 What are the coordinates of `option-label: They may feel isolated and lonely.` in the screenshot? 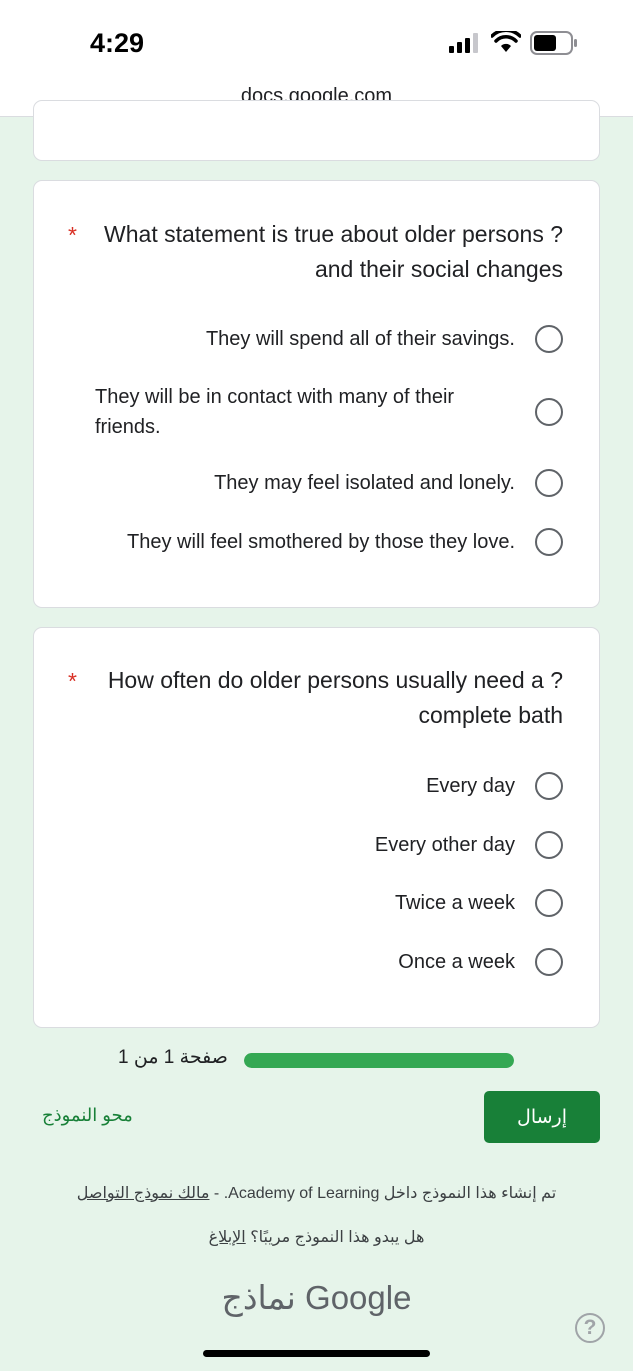 It's located at (364, 483).